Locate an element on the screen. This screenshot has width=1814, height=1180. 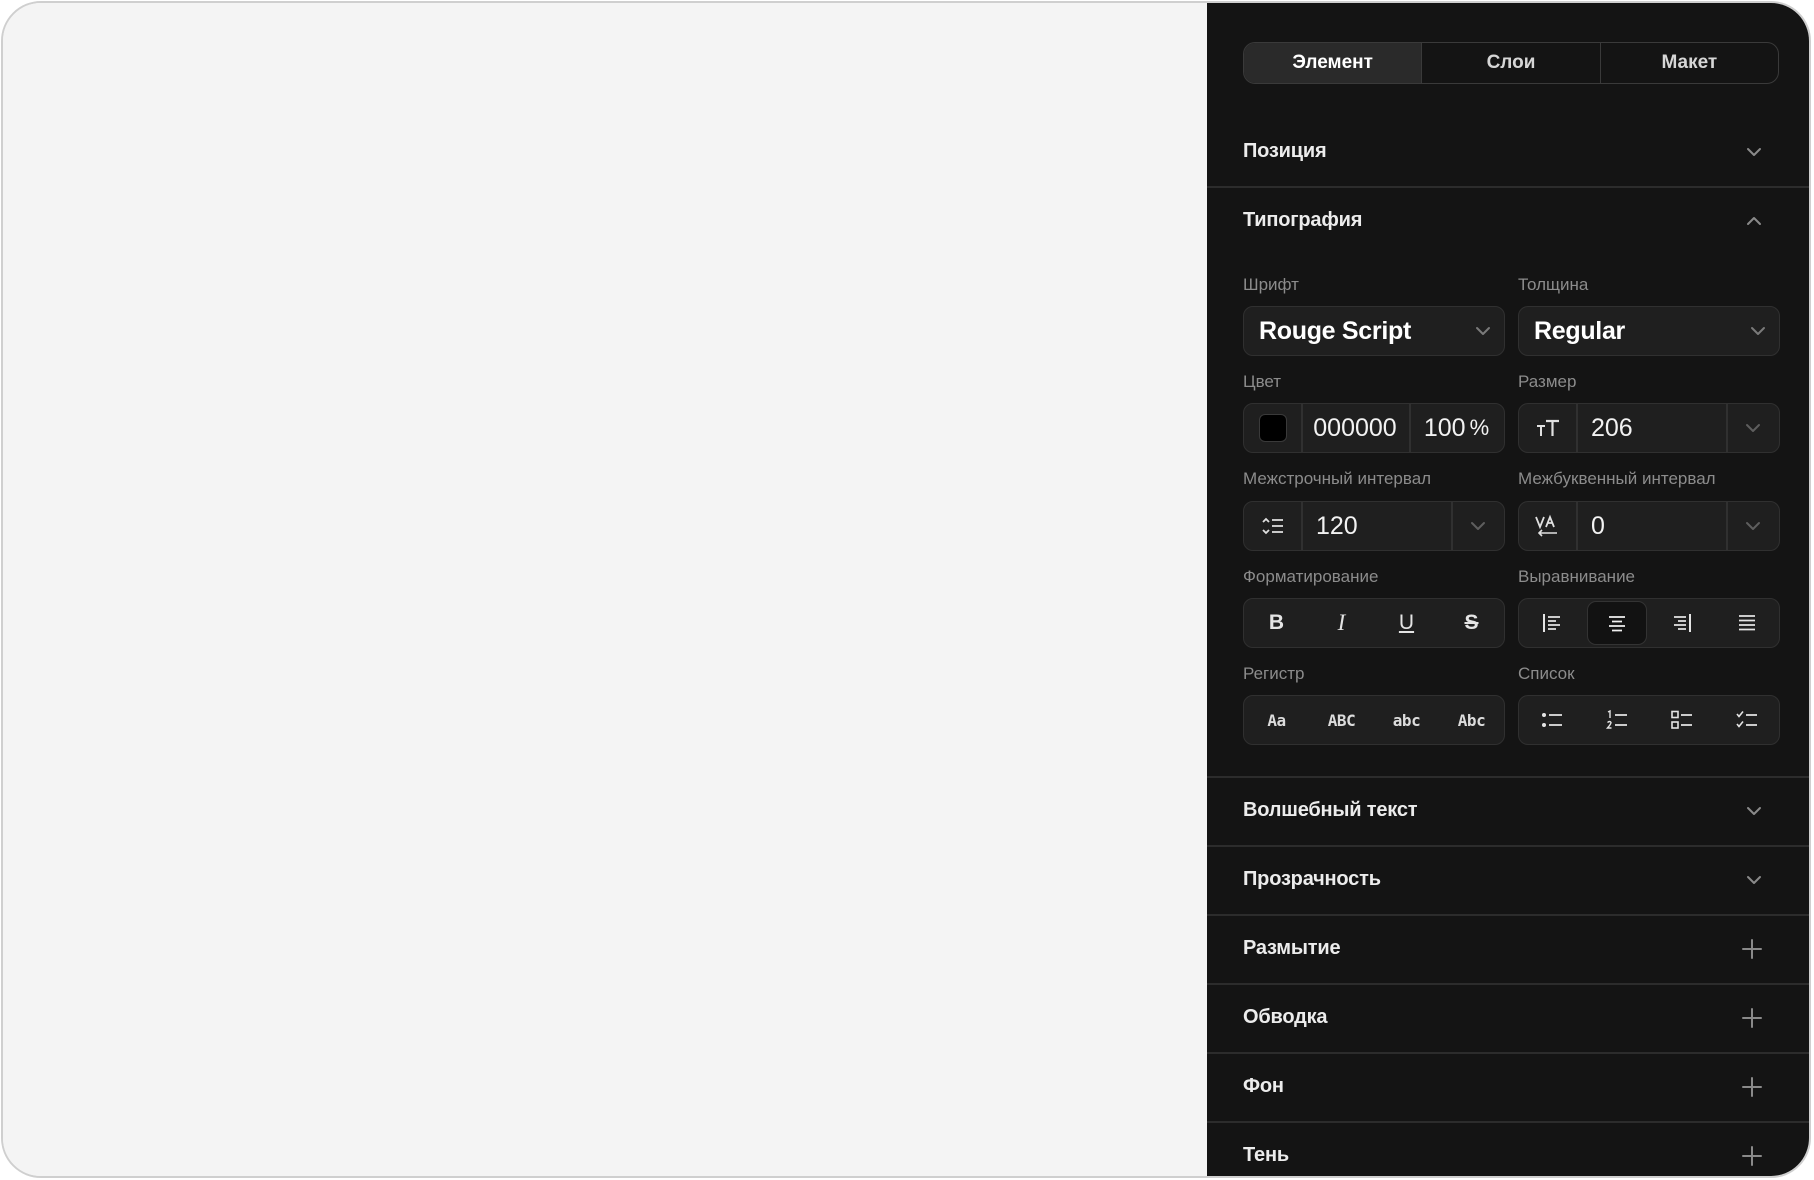
align-justify-icon is located at coordinates (1746, 623).